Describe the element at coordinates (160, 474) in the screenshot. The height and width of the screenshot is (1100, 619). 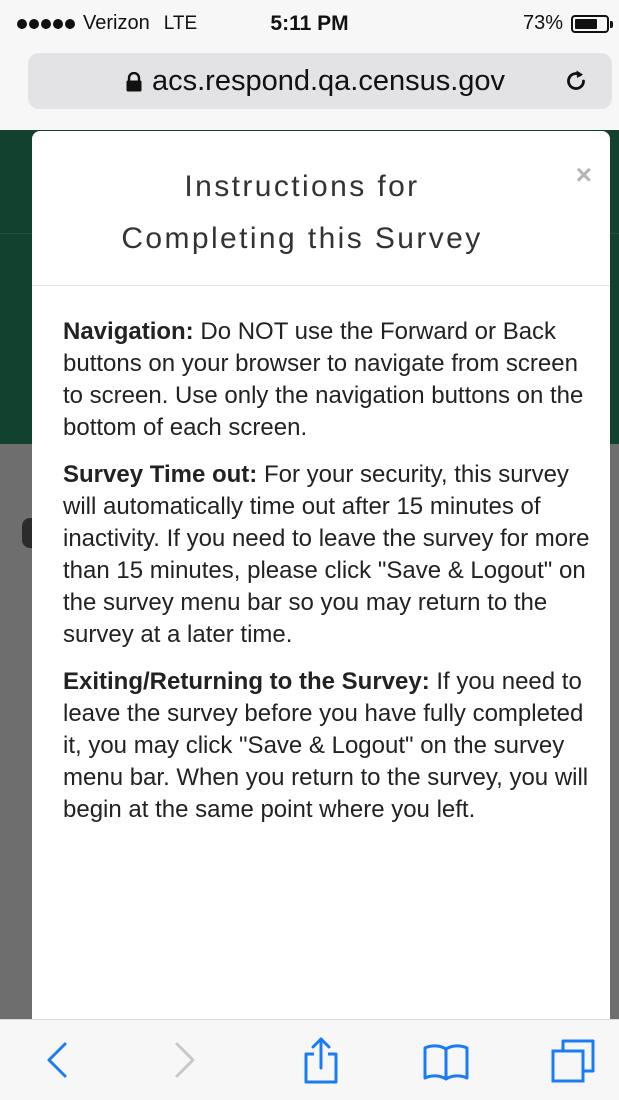
I see `section-heading: Survey Time out:` at that location.